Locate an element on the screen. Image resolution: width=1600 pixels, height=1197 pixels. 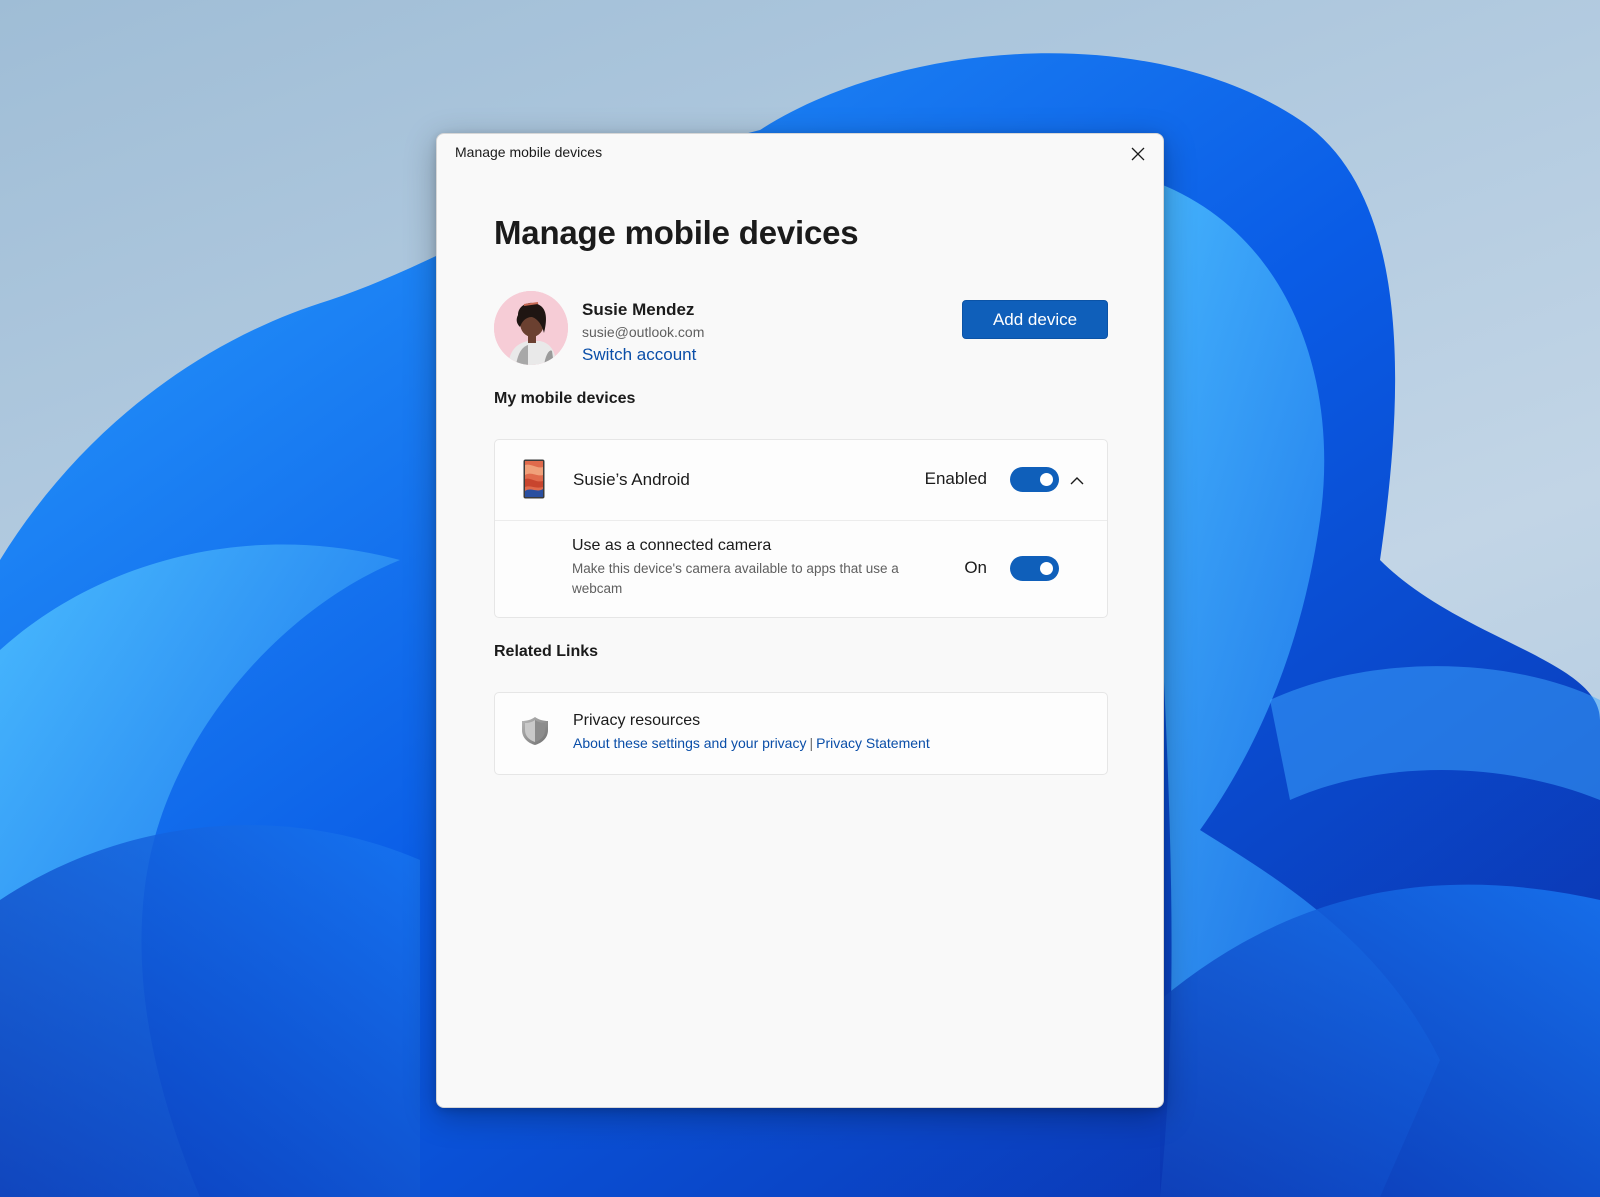
account-name: Susie Mendez is located at coordinates (638, 309).